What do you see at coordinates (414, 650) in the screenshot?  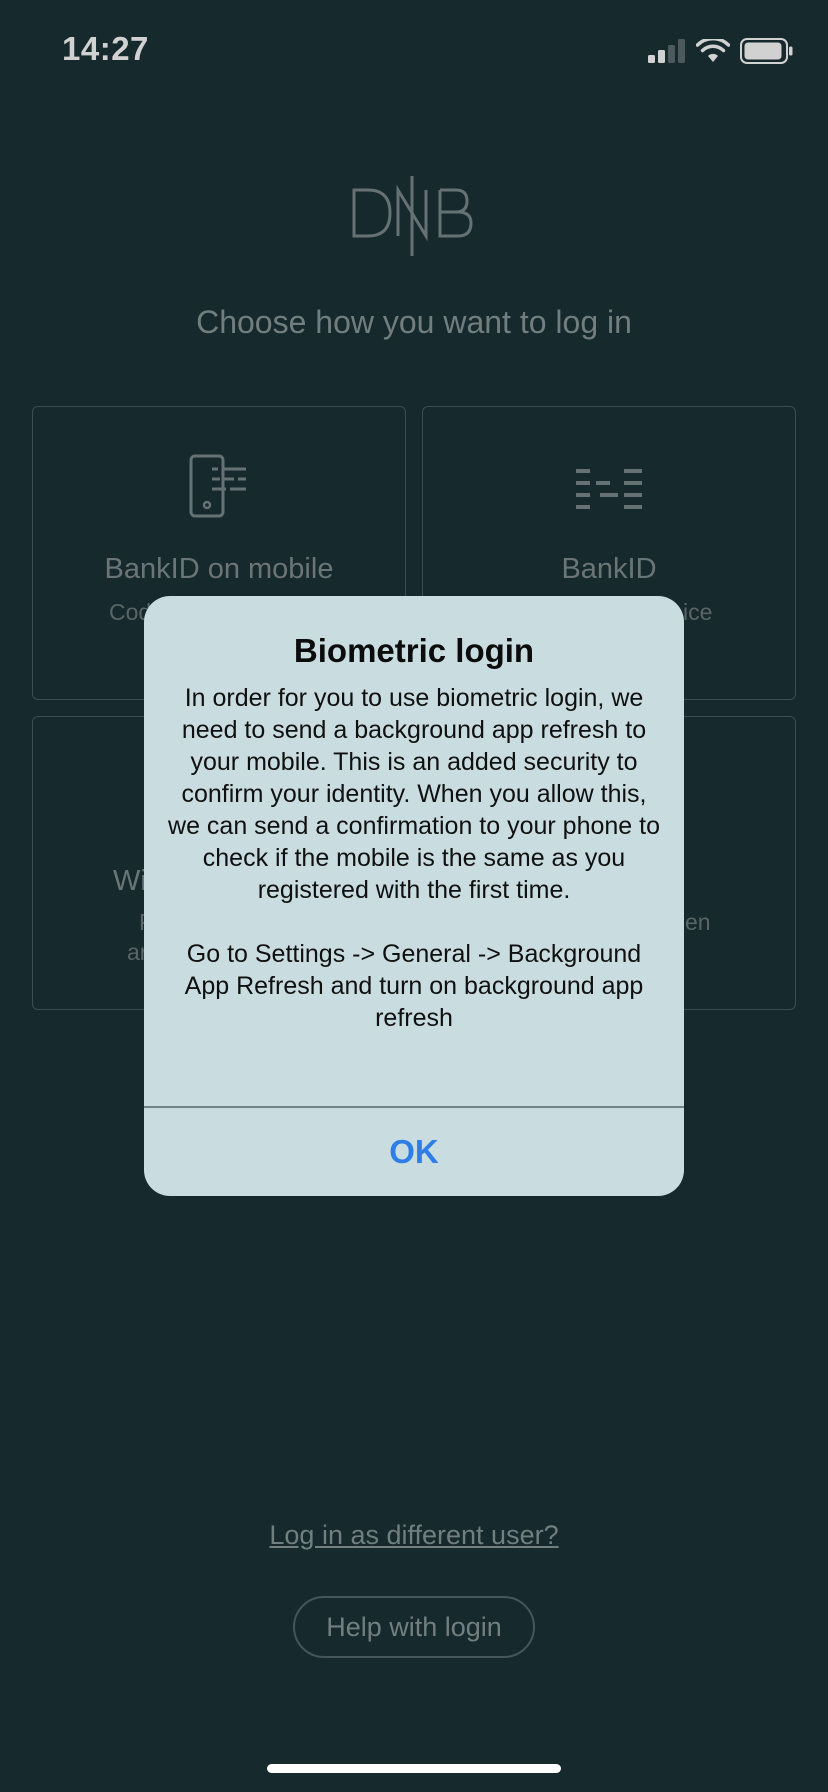 I see `alert-title: Biometric login` at bounding box center [414, 650].